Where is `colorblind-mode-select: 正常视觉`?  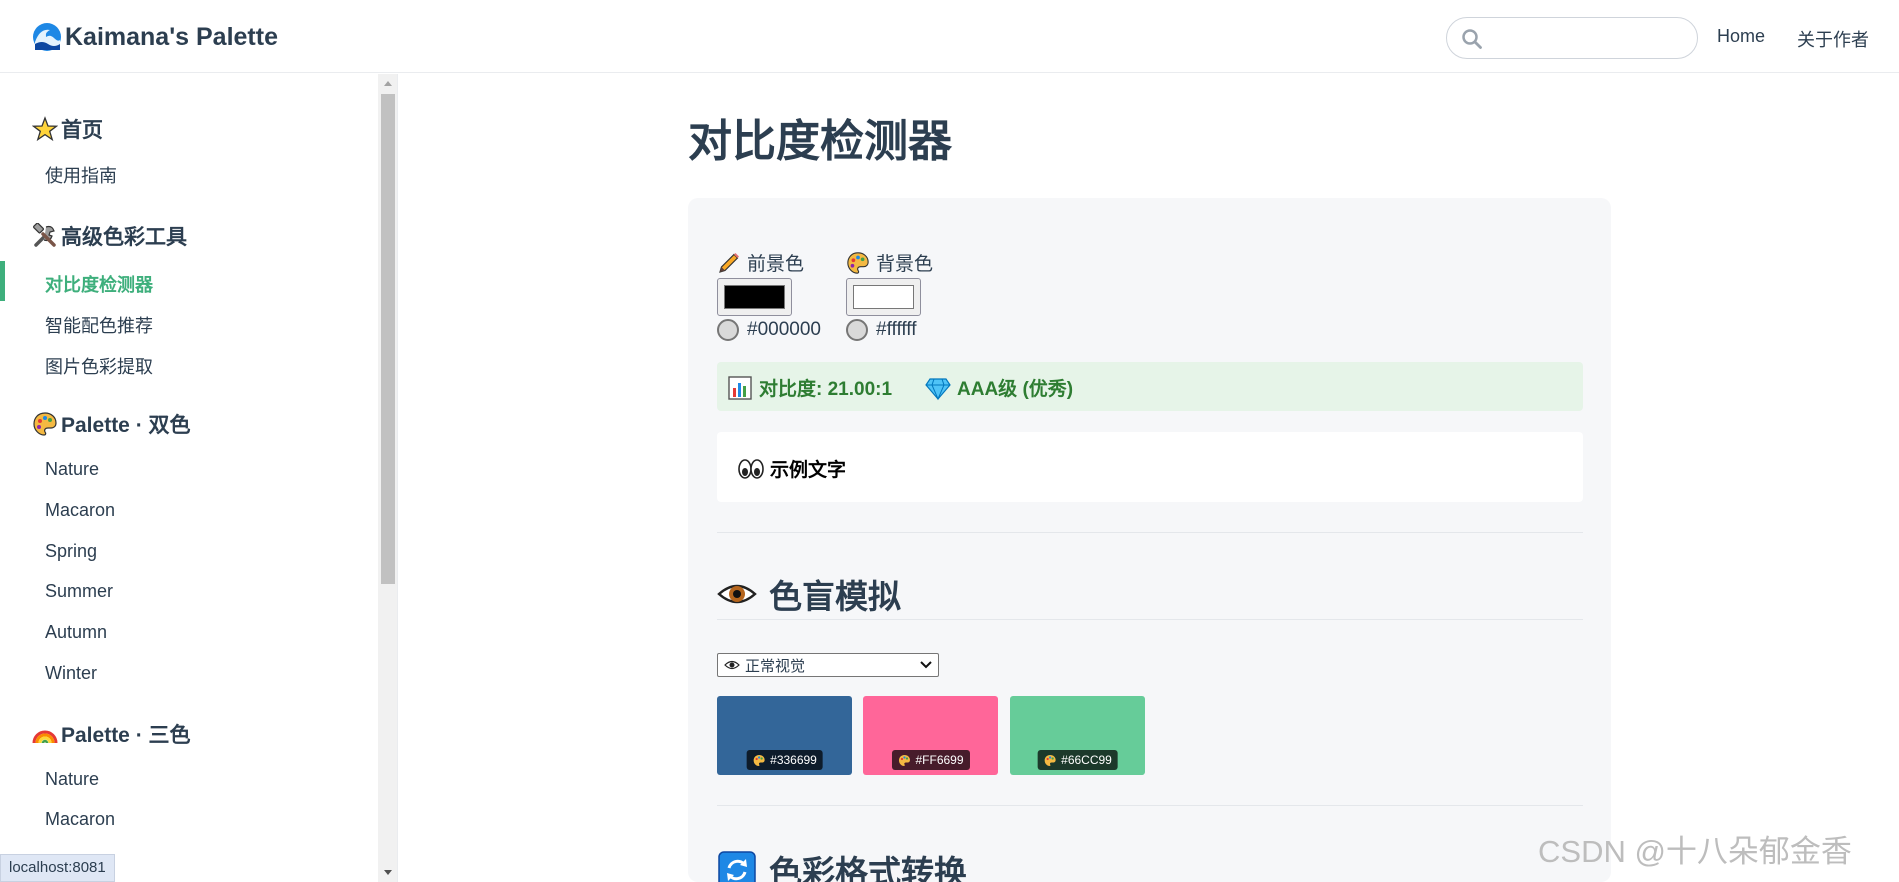
colorblind-mode-select: 正常视觉 is located at coordinates (828, 665).